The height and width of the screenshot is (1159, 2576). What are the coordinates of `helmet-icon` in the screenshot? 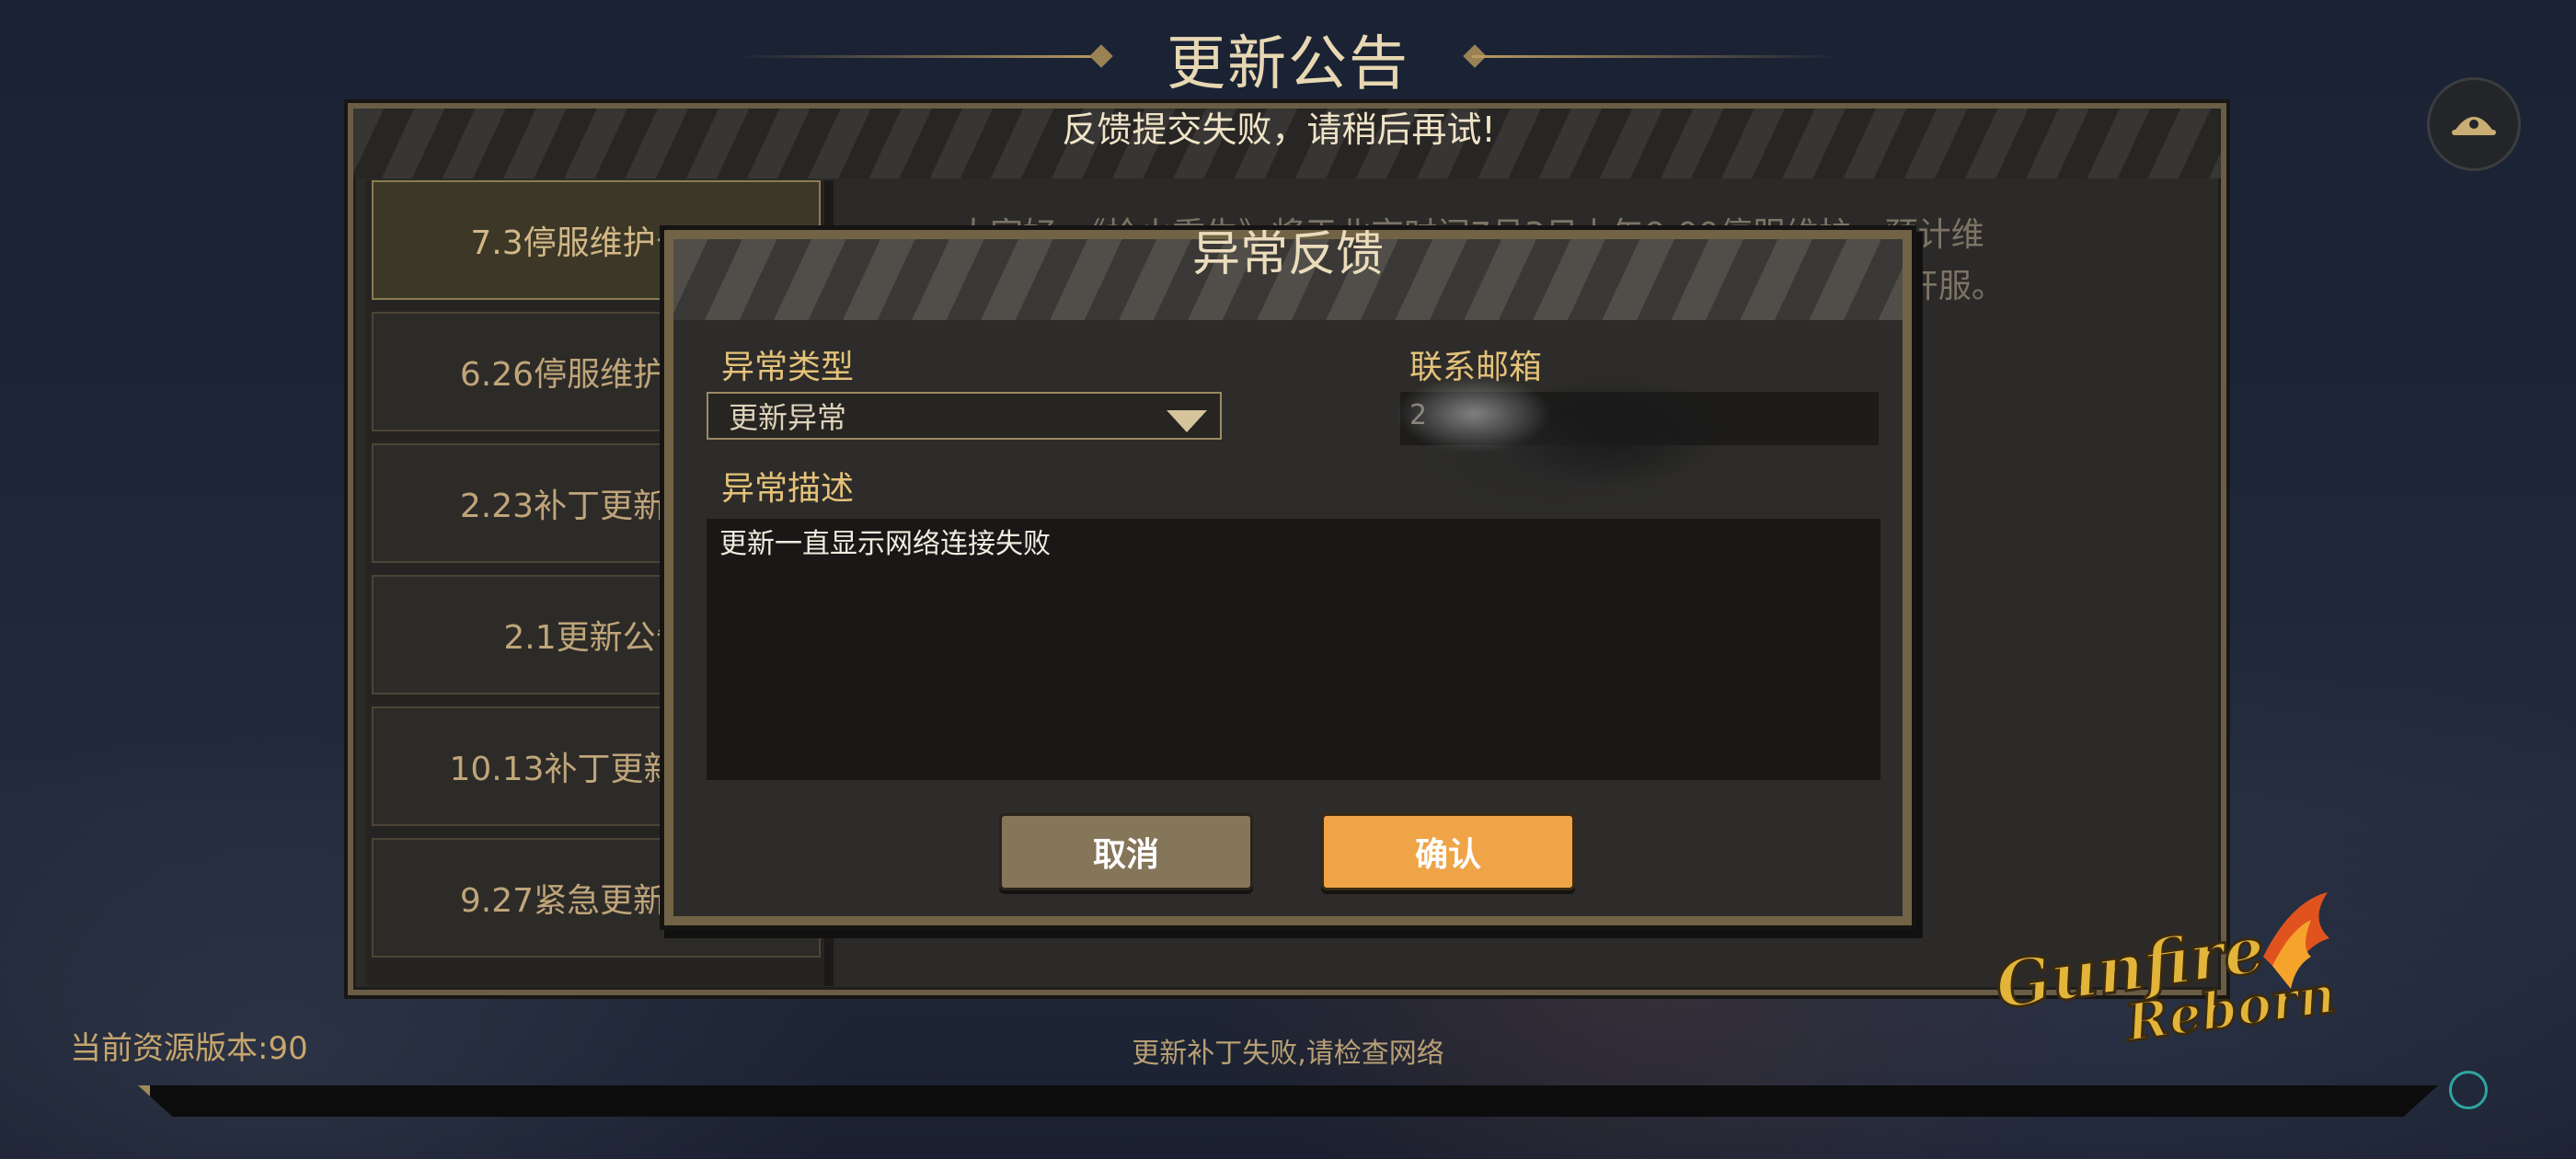 It's located at (2474, 126).